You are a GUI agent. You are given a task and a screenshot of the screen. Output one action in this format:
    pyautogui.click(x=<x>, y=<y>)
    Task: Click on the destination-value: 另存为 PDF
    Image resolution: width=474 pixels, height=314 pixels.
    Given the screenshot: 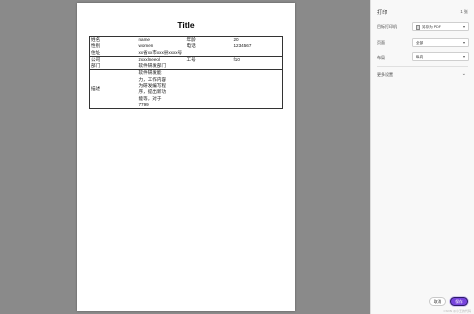 What is the action you would take?
    pyautogui.click(x=431, y=27)
    